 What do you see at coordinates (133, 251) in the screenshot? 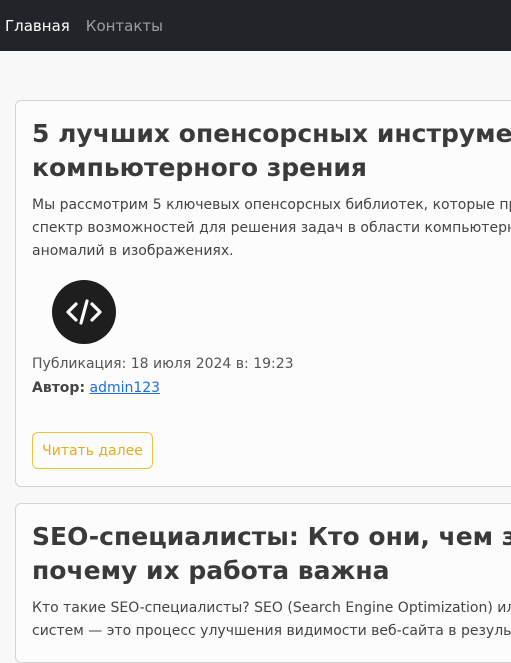
I see `post-excerpt-line-3: аномалий в изображениях.` at bounding box center [133, 251].